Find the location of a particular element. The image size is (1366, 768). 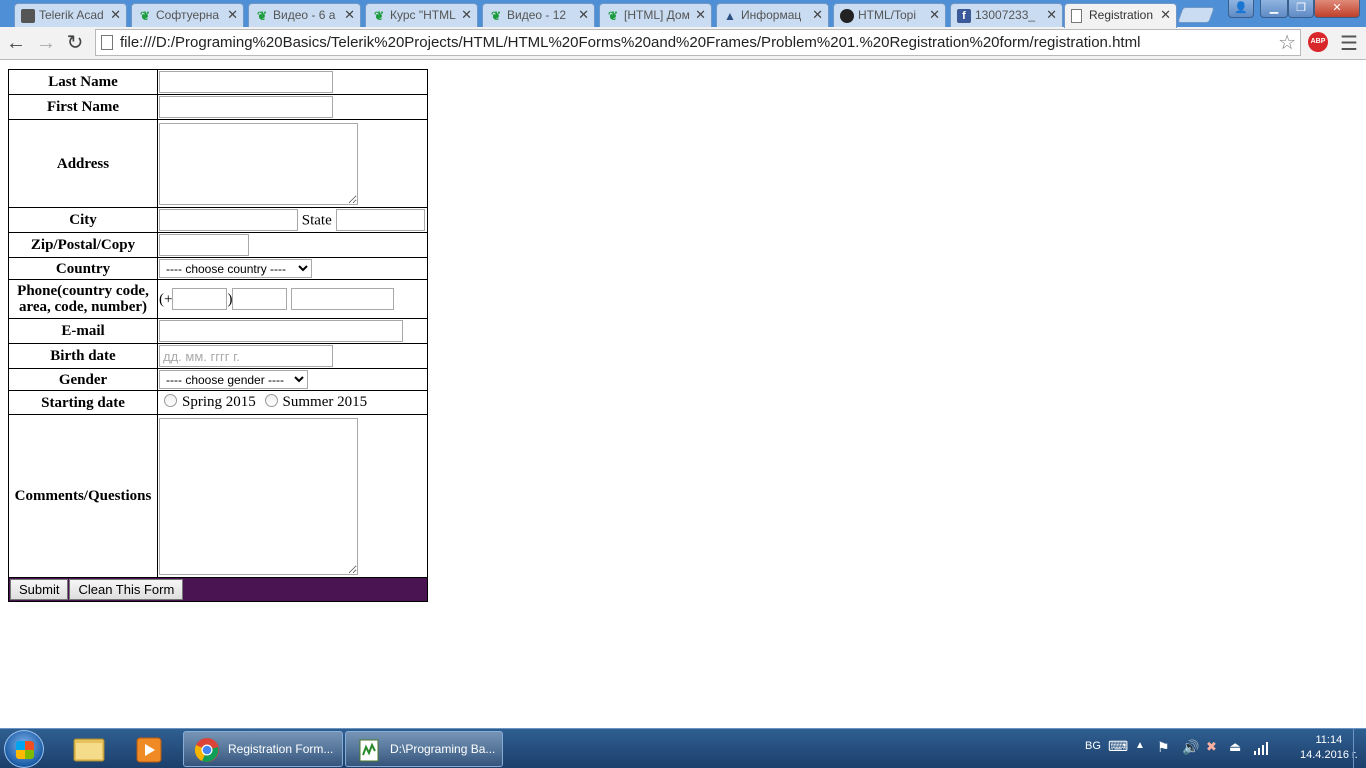

browser-tab: ❦ [HTML] Дом ✕ is located at coordinates (655, 15).